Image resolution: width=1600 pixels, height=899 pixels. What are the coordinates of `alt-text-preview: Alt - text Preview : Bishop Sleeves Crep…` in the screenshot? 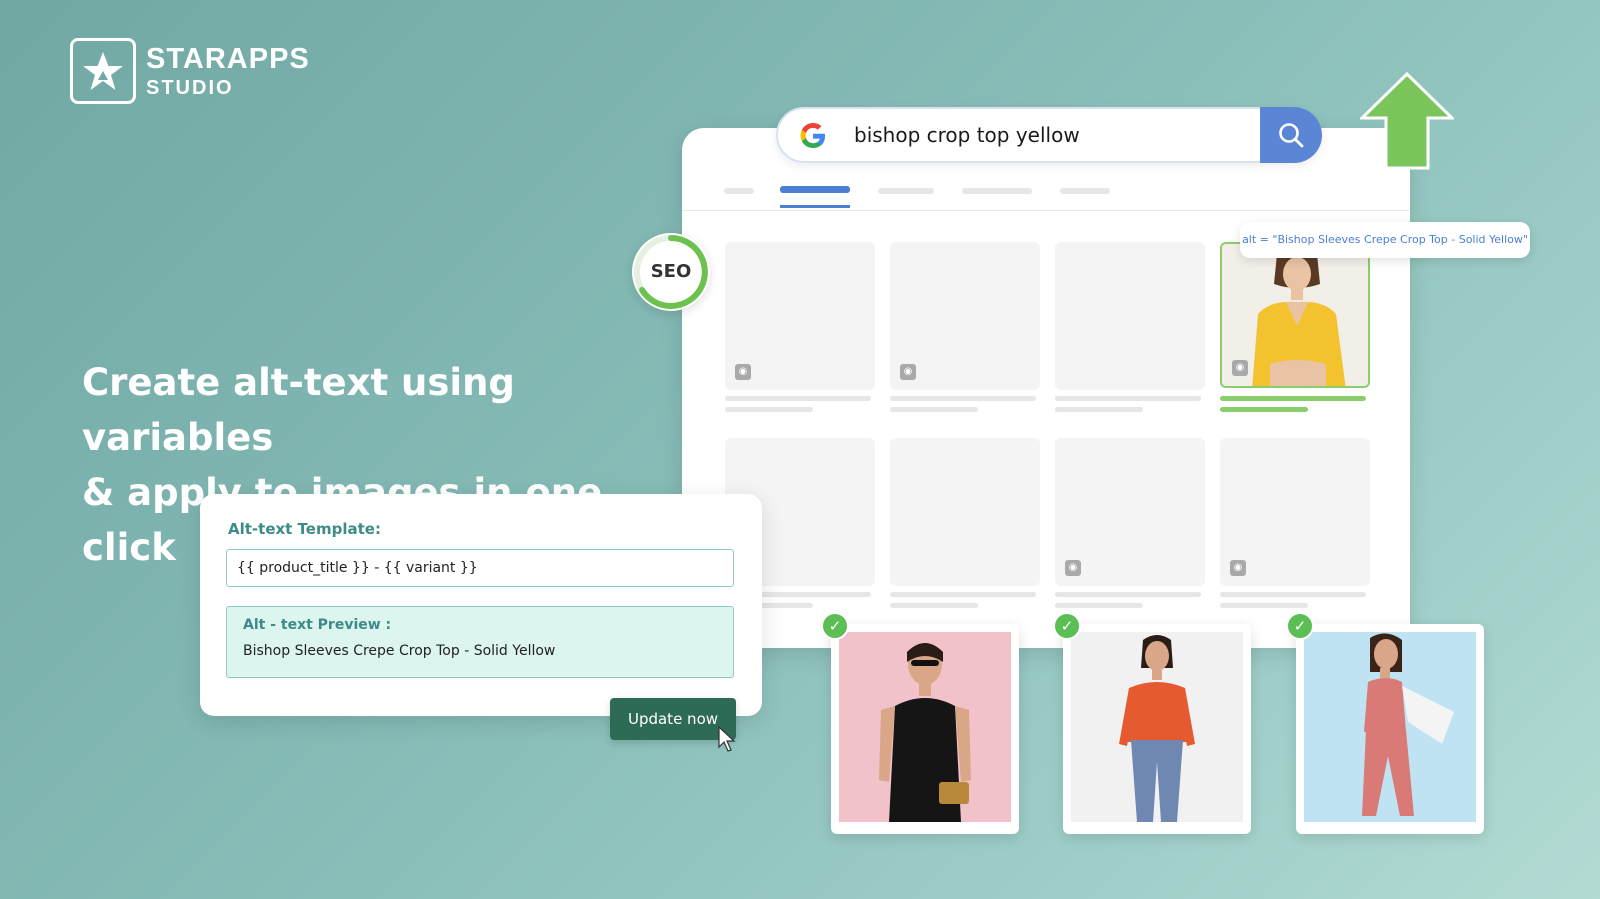 It's located at (480, 642).